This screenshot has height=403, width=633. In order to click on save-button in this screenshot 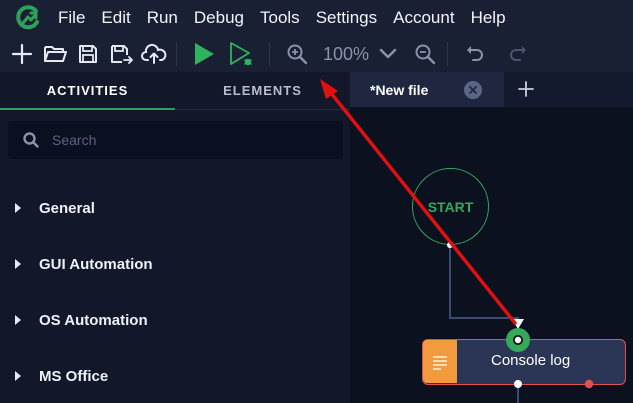, I will do `click(87, 54)`.